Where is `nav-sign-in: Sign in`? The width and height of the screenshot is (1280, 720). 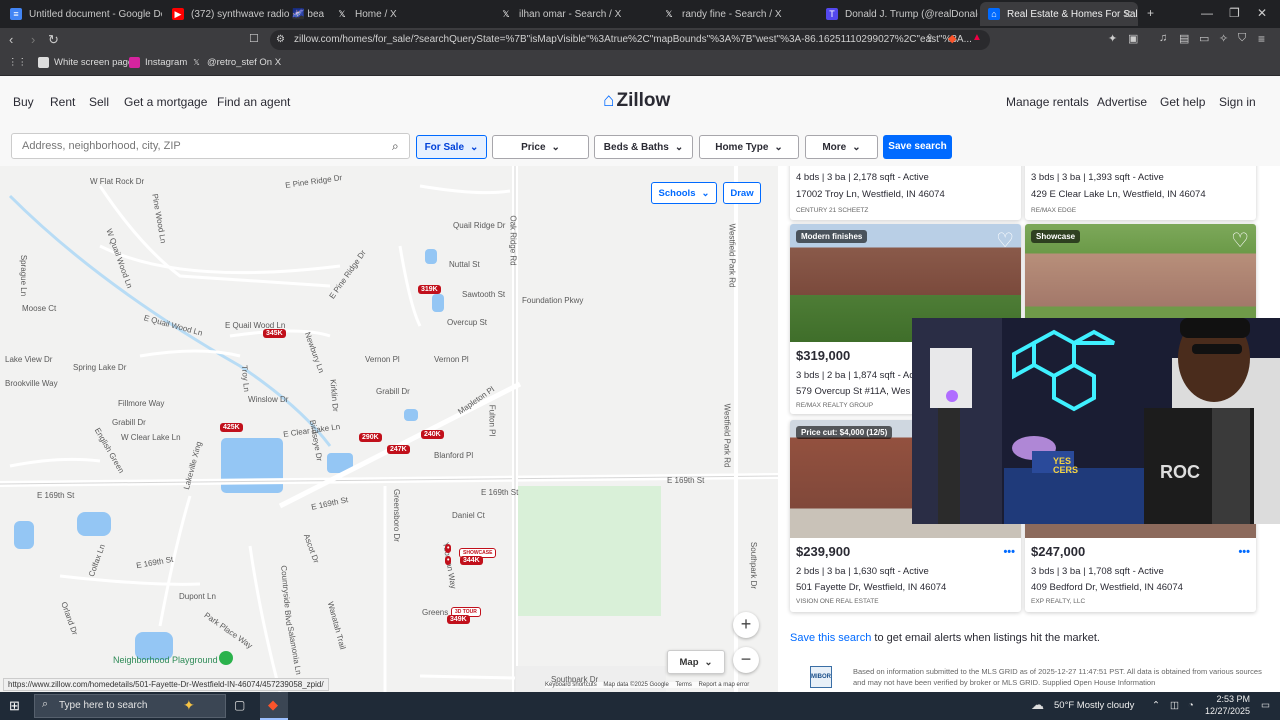
nav-sign-in: Sign in is located at coordinates (1237, 102).